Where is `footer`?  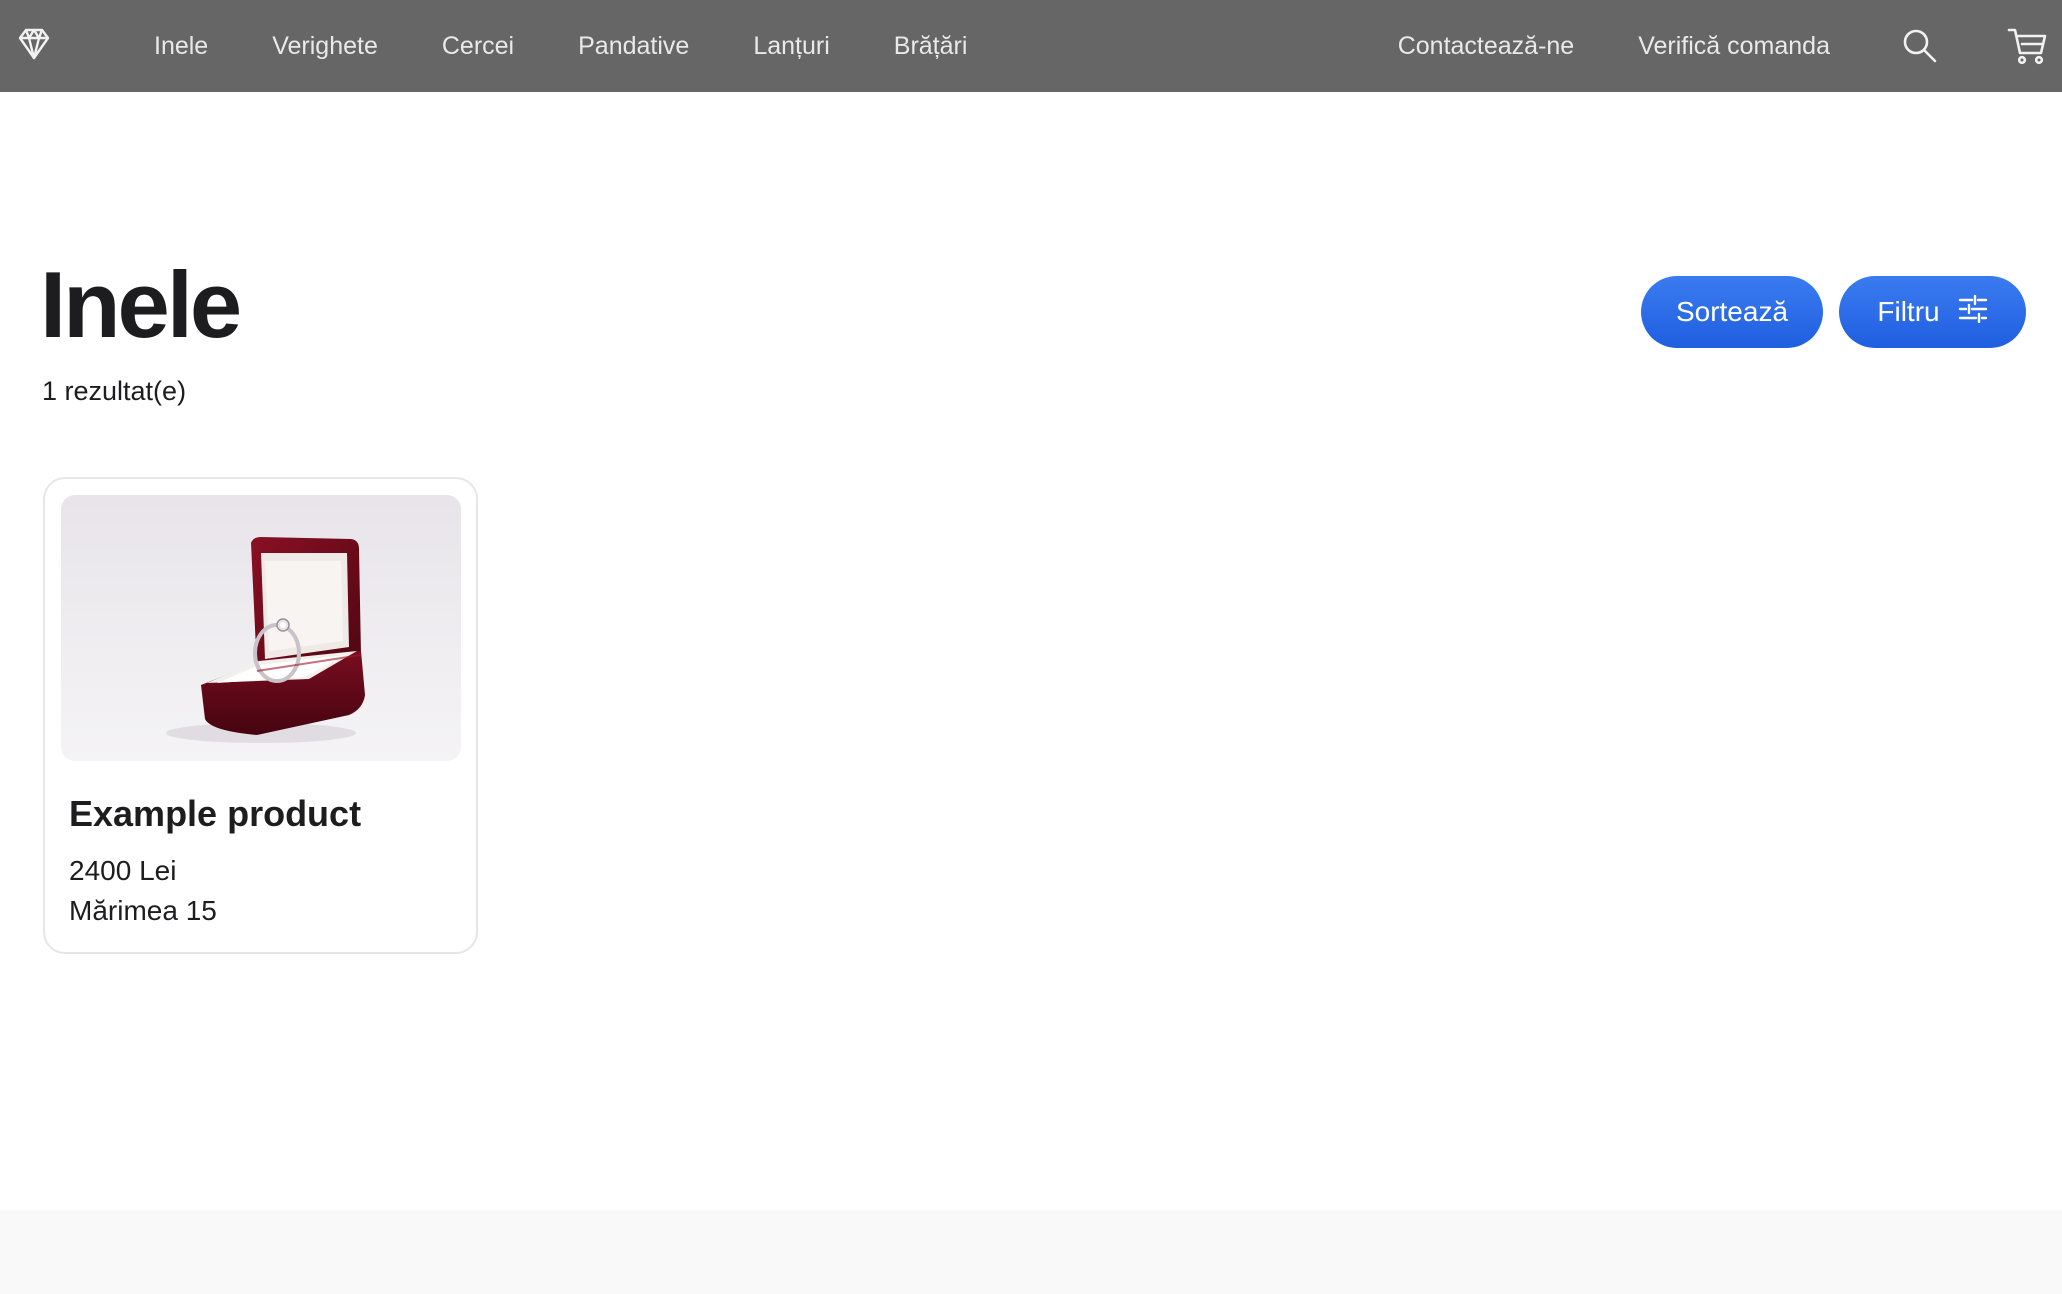 footer is located at coordinates (1031, 1252).